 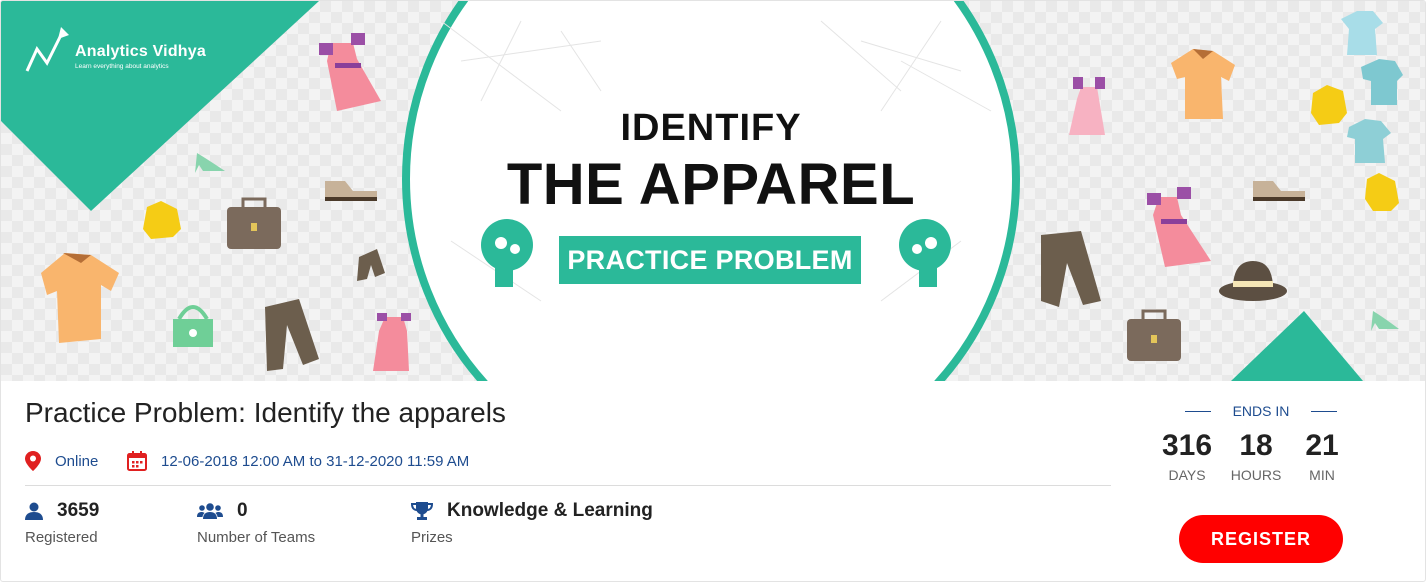 I want to click on brand-name: Analytics Vidhya, so click(x=140, y=51).